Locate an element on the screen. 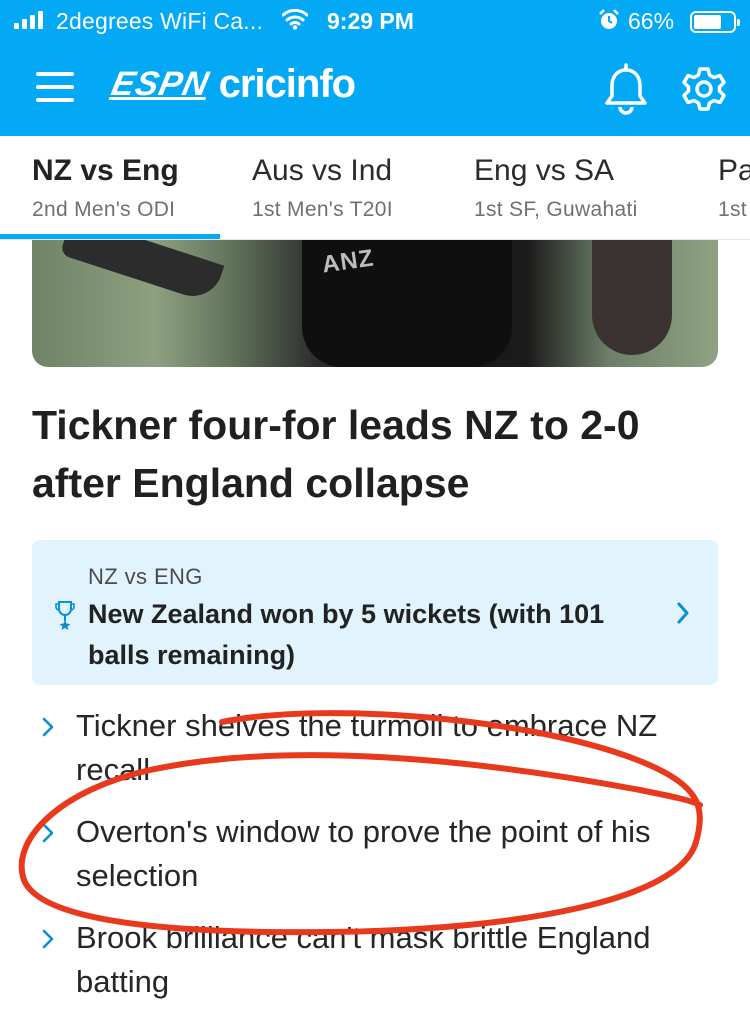  tab-subtitle: 2nd Men's ODI is located at coordinates (104, 209).